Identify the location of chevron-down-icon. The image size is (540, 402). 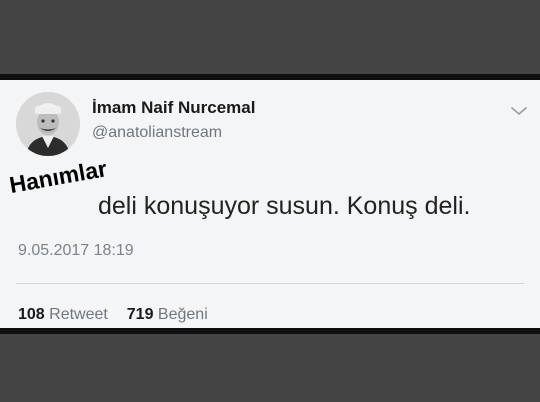
(519, 111).